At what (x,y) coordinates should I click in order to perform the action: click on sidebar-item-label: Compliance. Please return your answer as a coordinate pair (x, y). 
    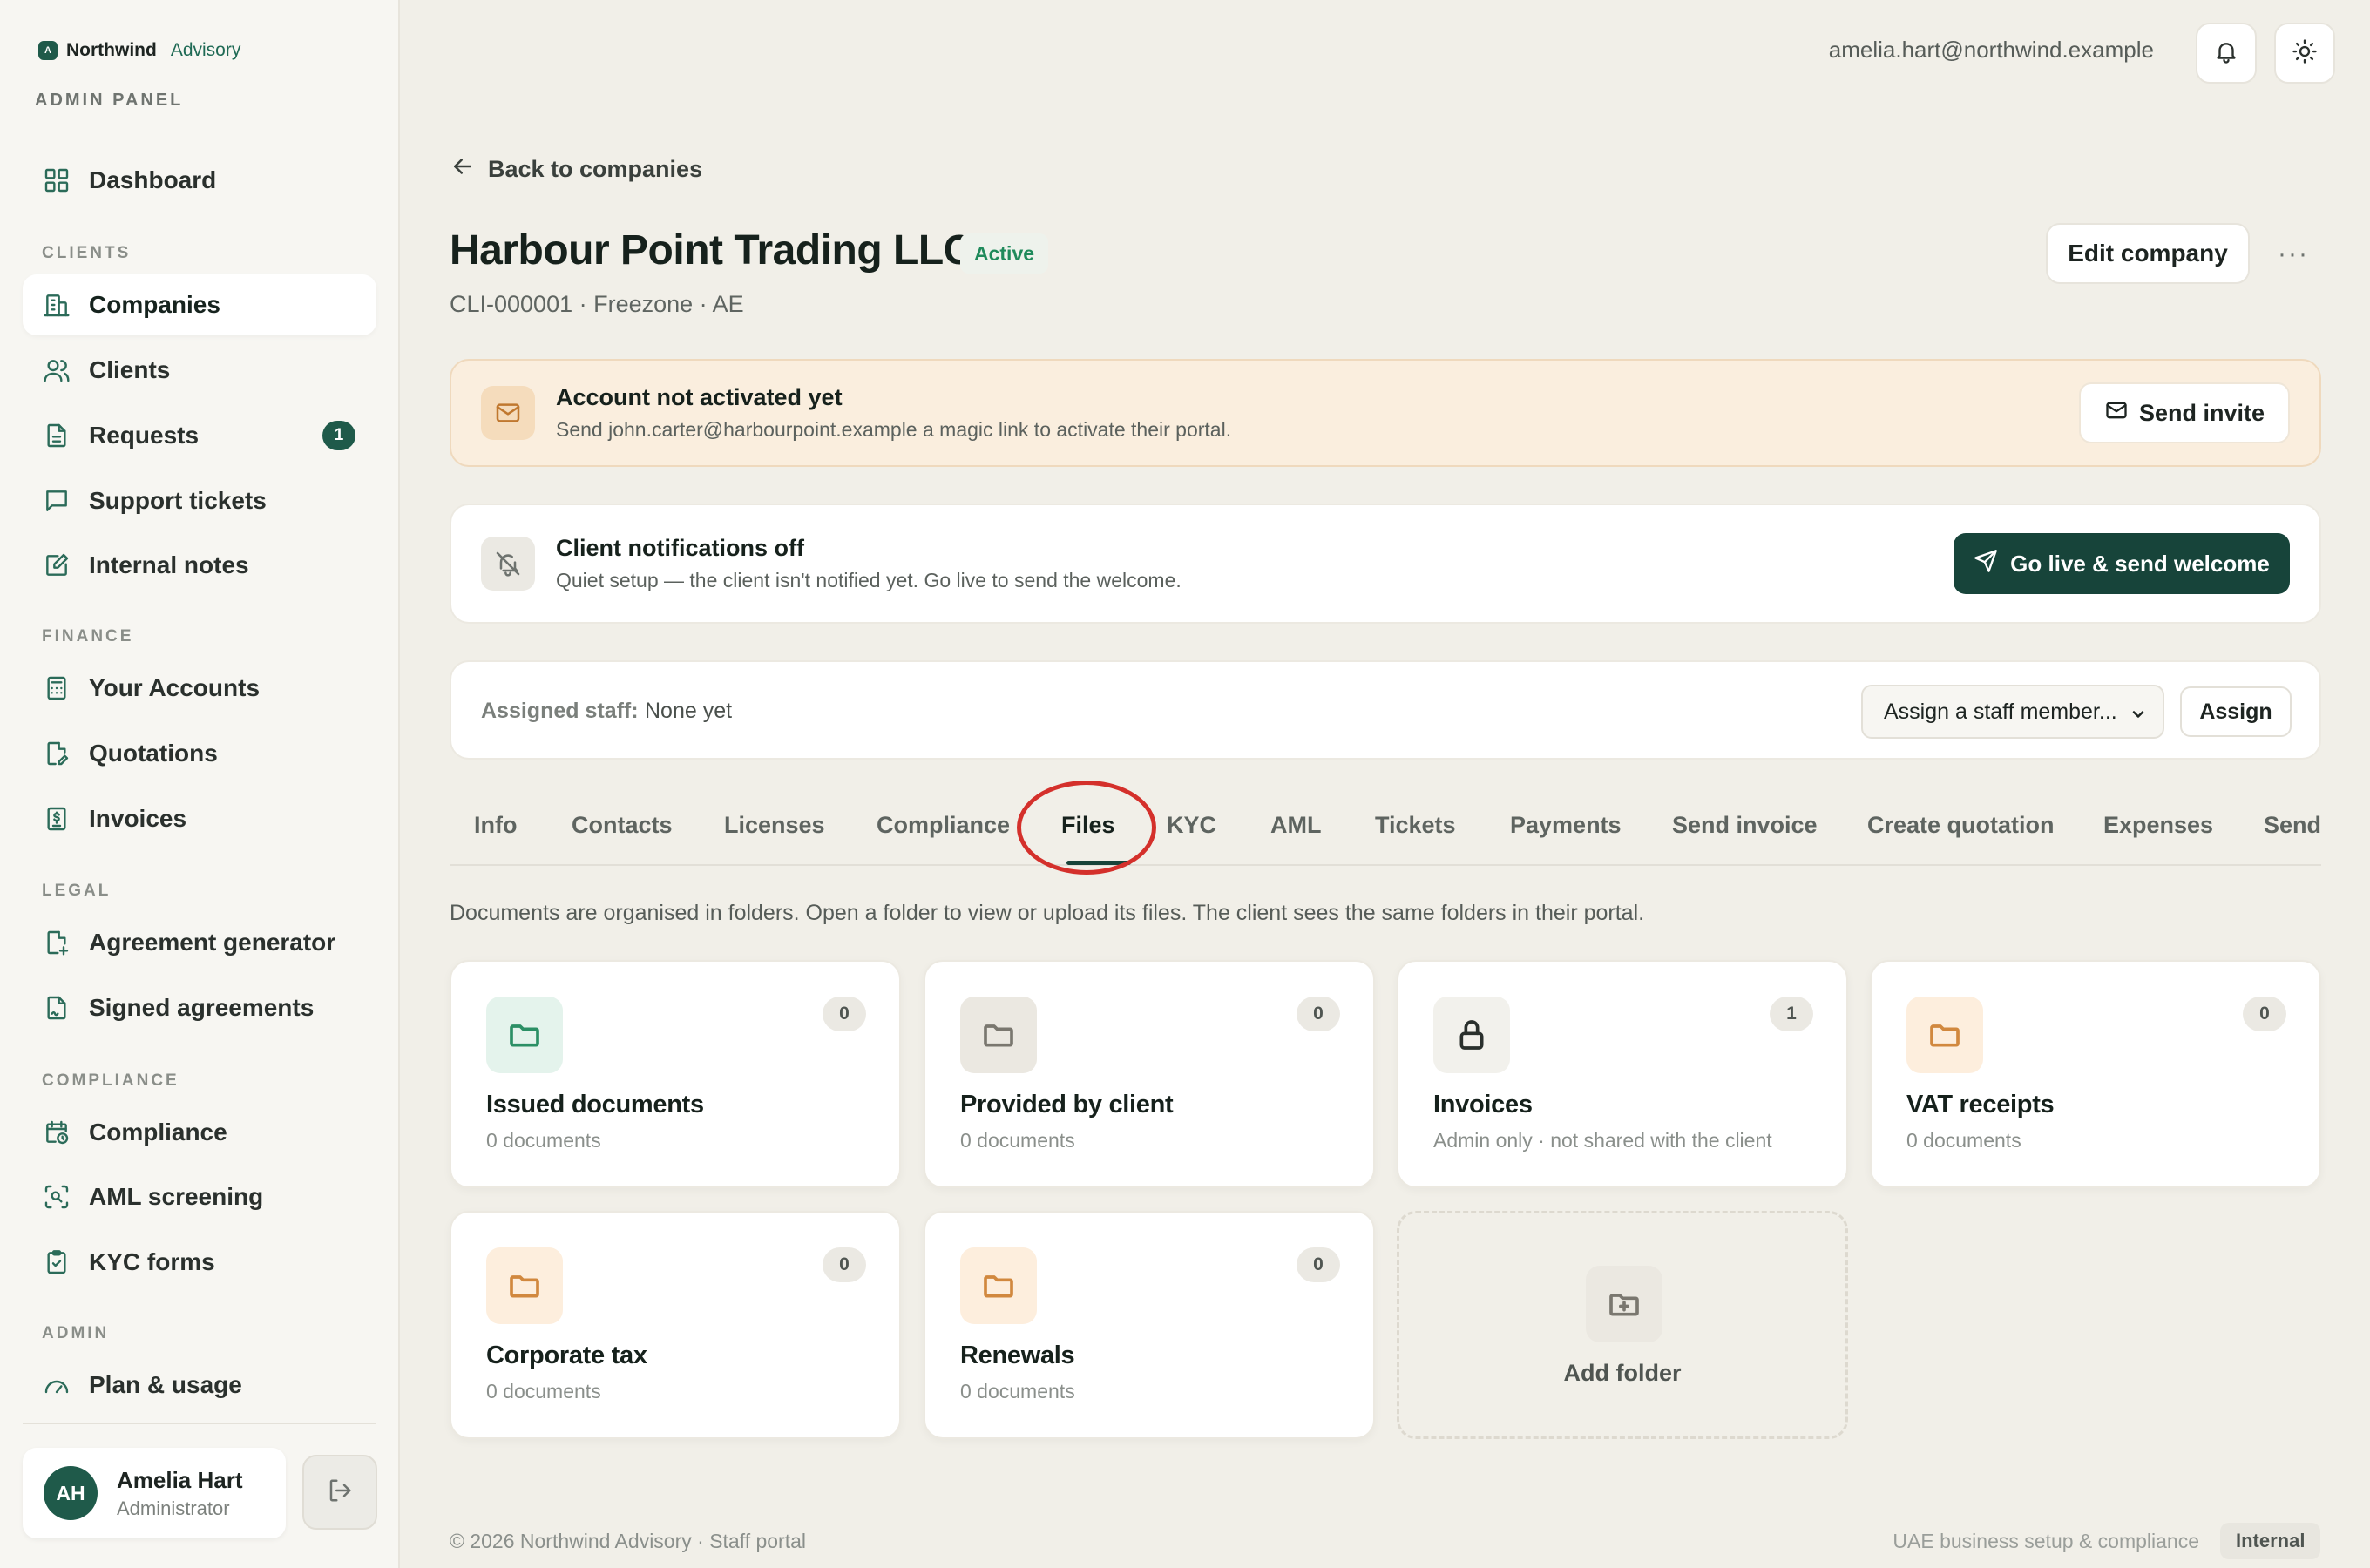
    Looking at the image, I should click on (158, 1132).